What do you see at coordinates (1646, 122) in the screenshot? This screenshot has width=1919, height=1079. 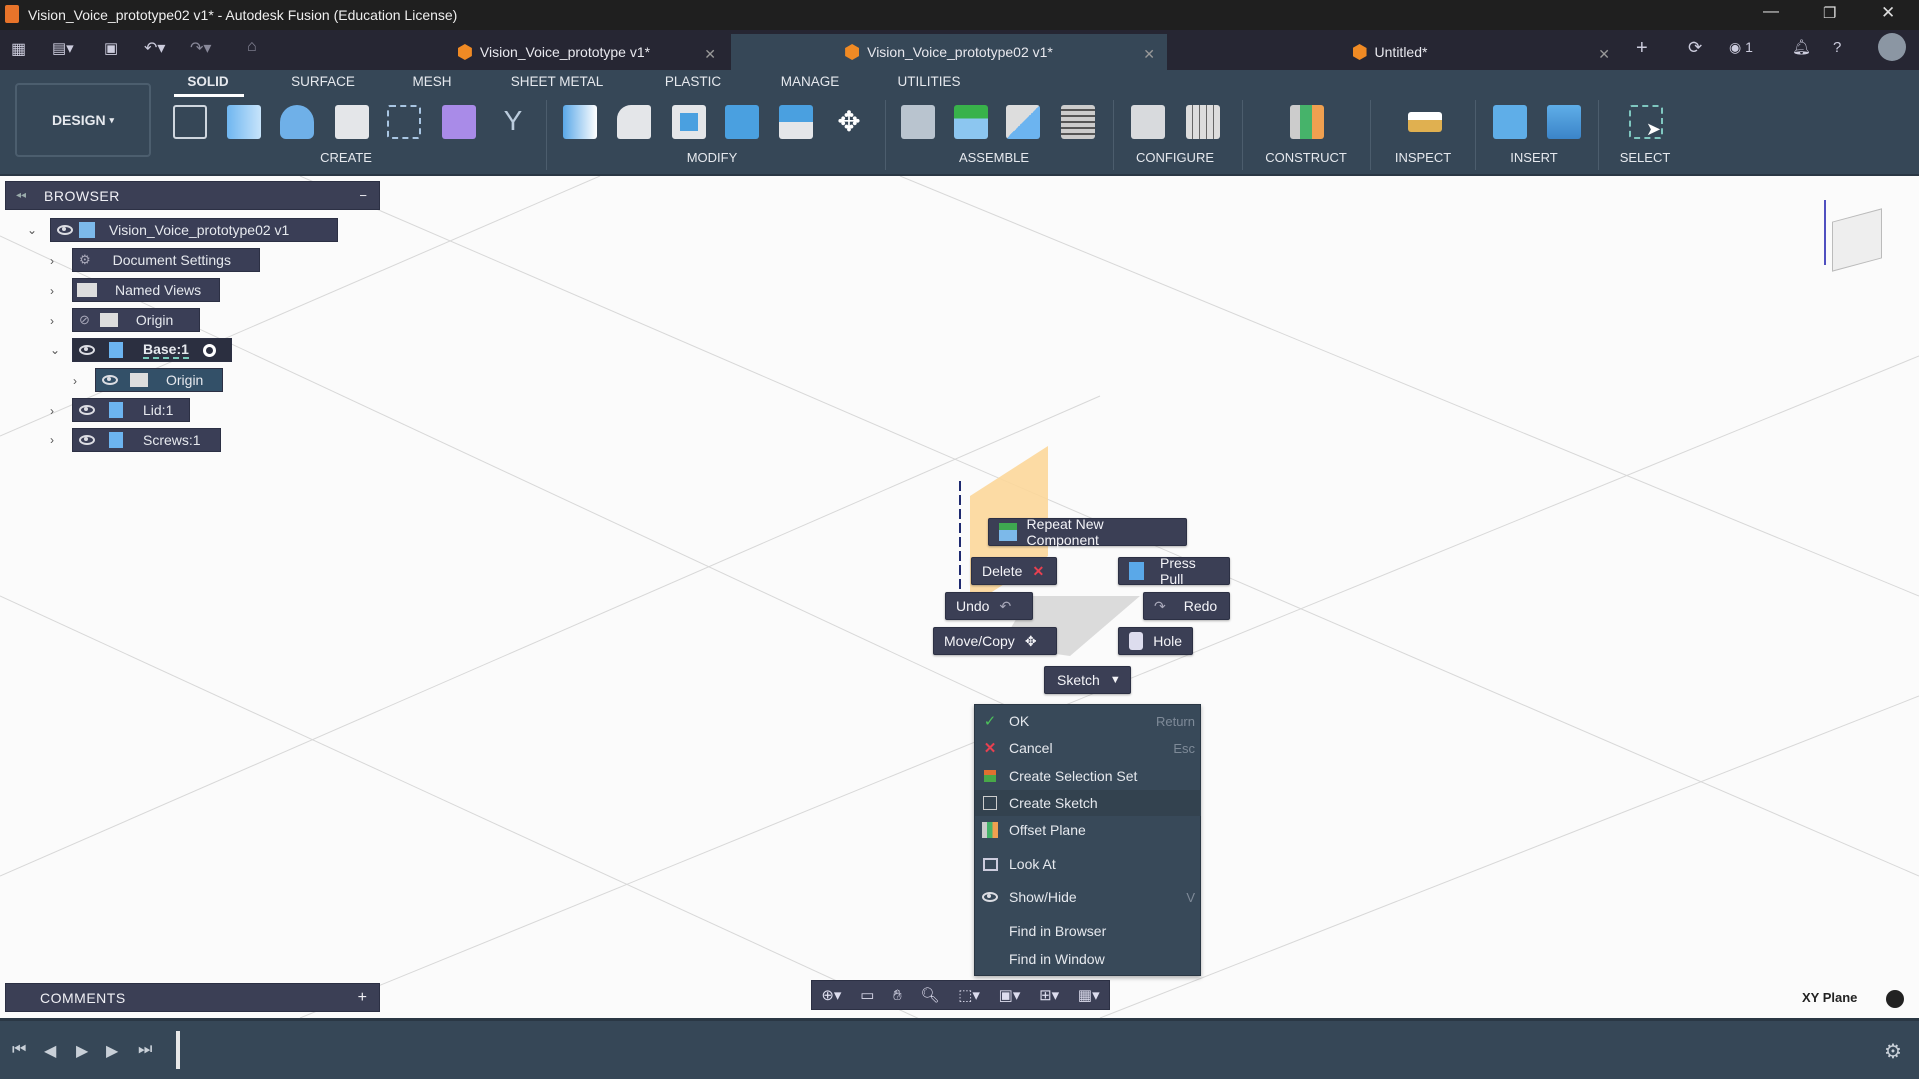 I see `select-icon: ➤` at bounding box center [1646, 122].